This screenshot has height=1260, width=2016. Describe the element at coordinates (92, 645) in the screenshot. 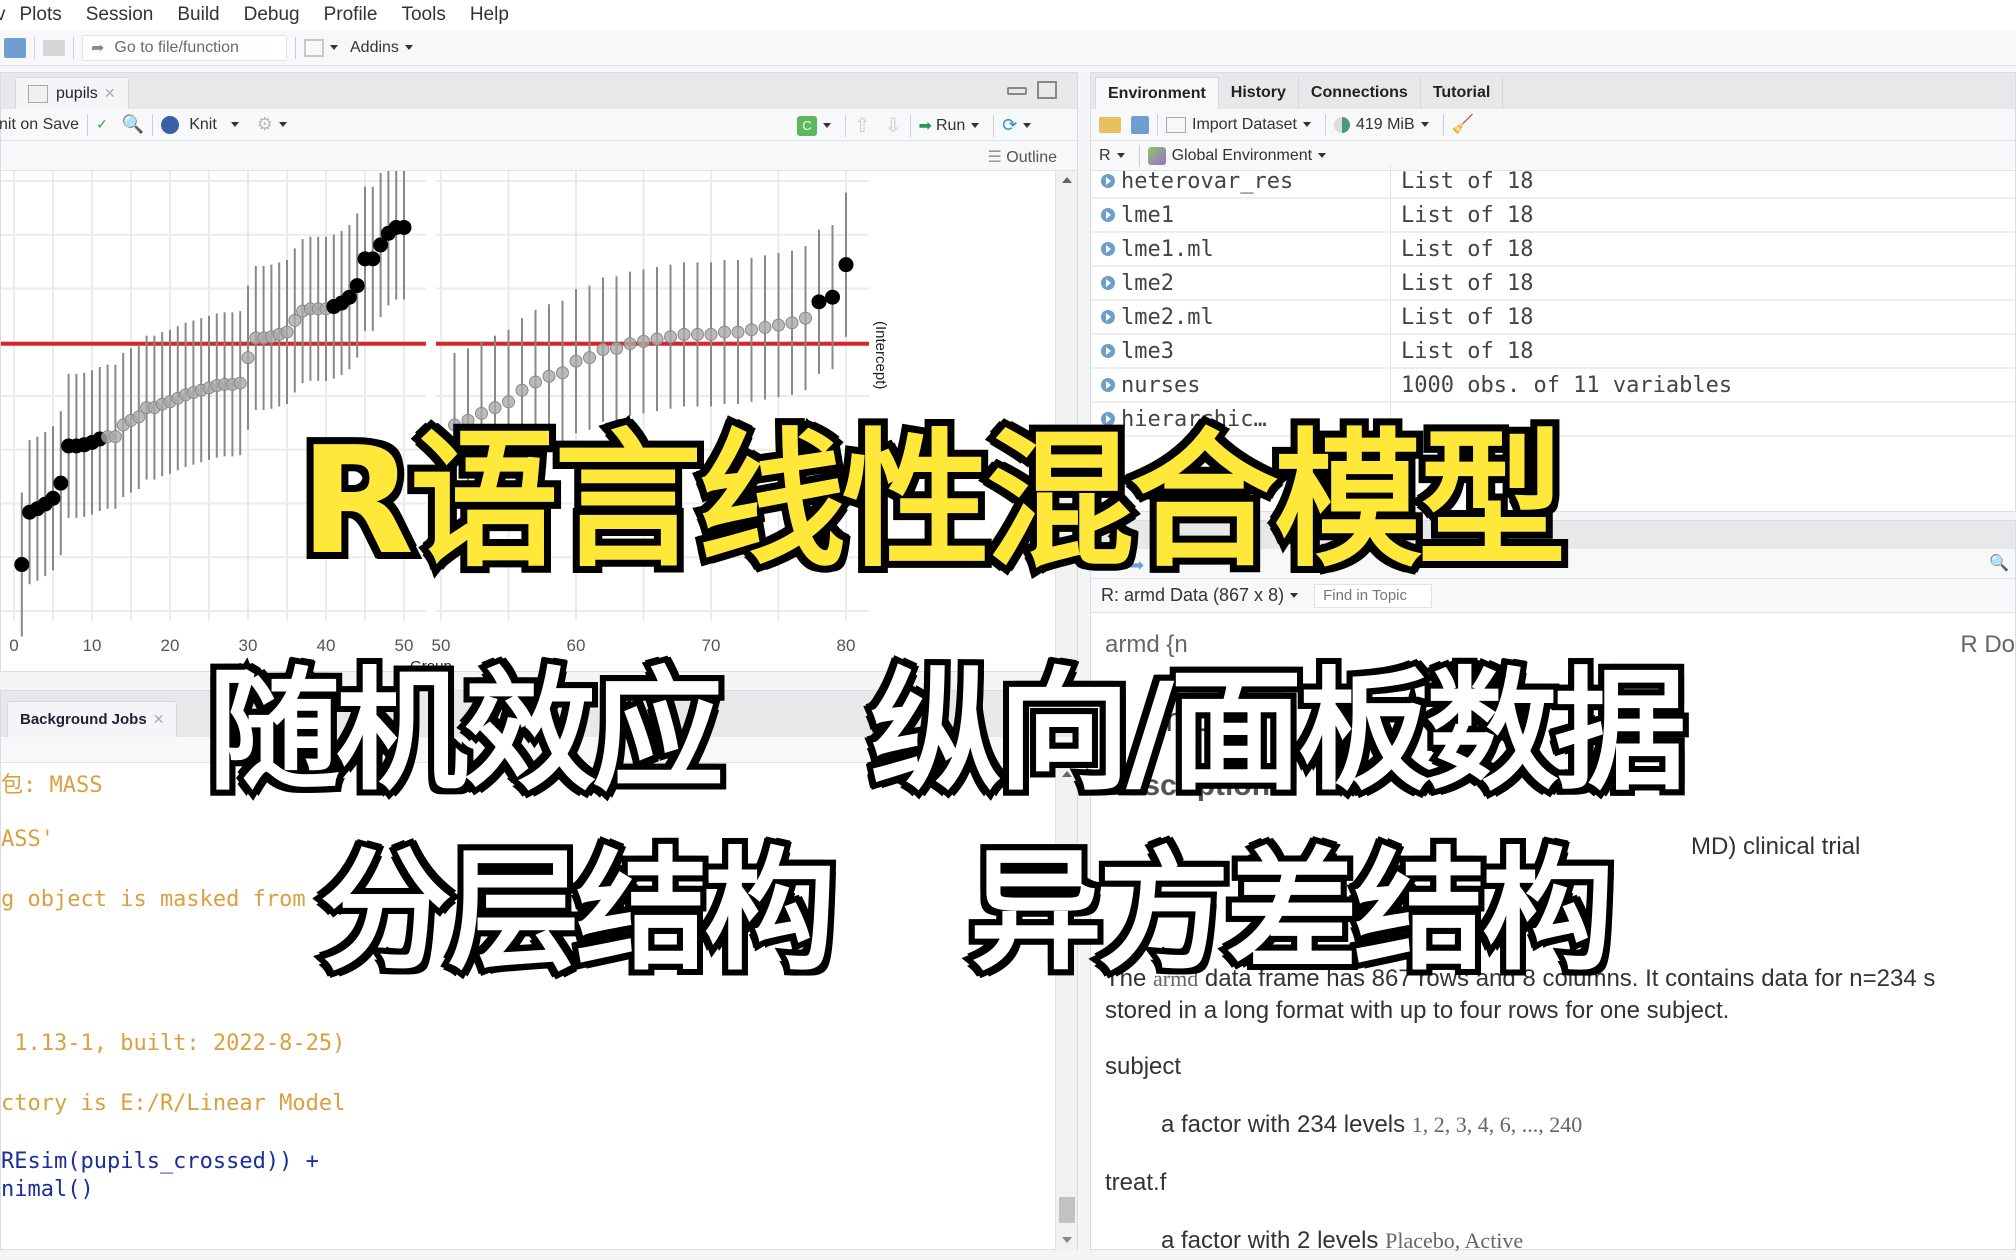

I see `x-tick-label: 10` at that location.